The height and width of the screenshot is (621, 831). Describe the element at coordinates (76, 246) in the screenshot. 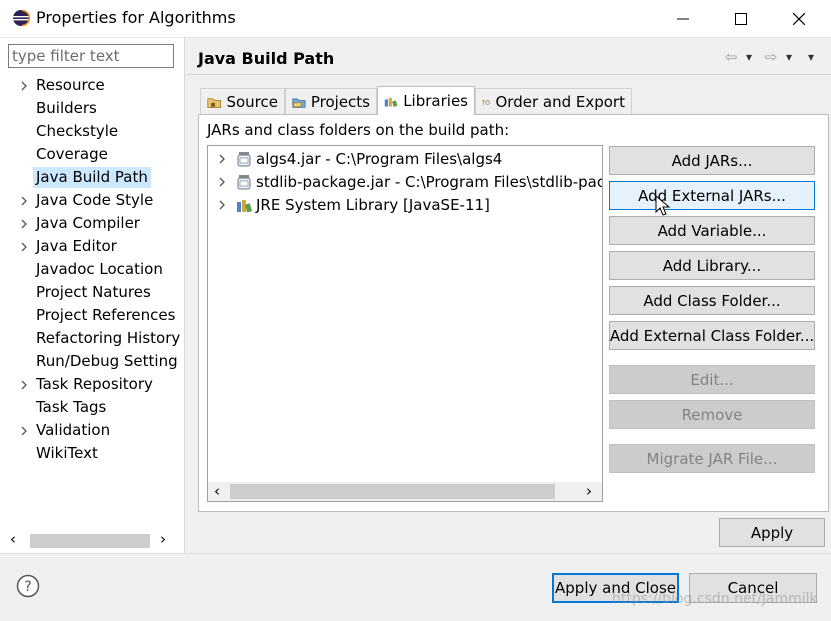

I see `sidebar-item-label: Java Editor` at that location.